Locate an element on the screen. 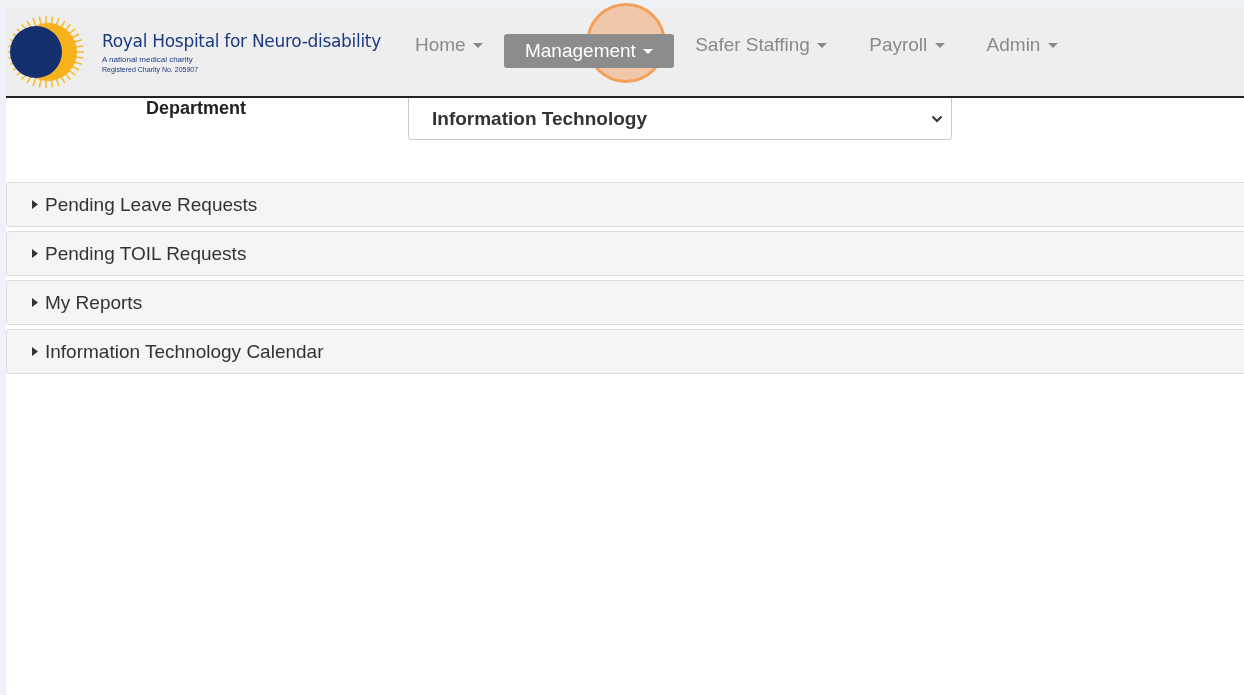  chevron-down-icon is located at coordinates (937, 118).